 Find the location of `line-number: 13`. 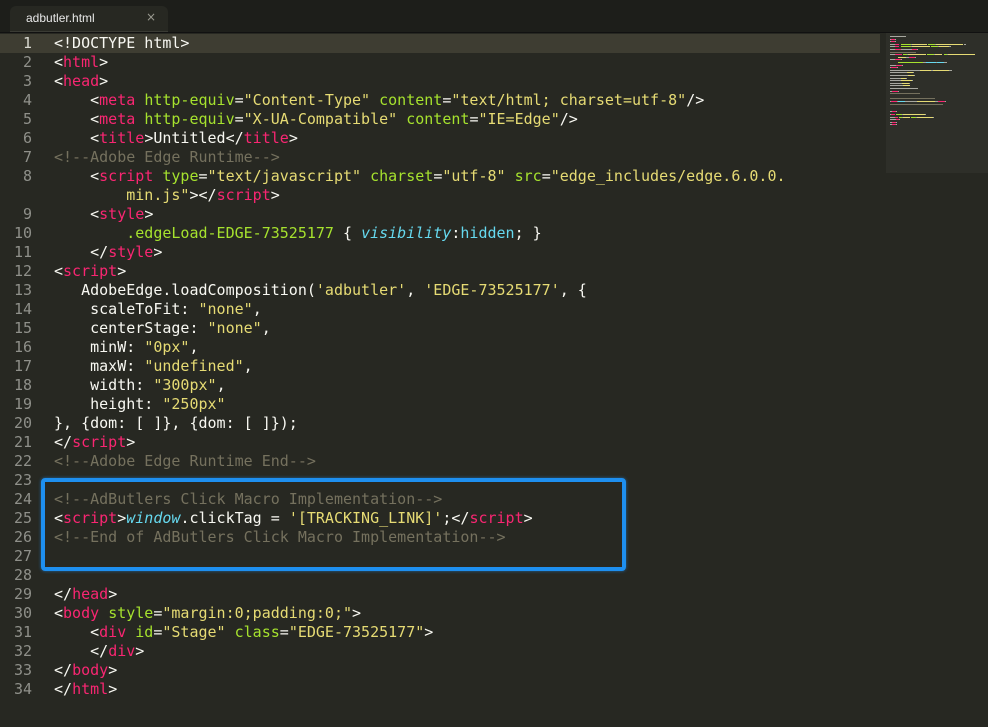

line-number: 13 is located at coordinates (22, 290).